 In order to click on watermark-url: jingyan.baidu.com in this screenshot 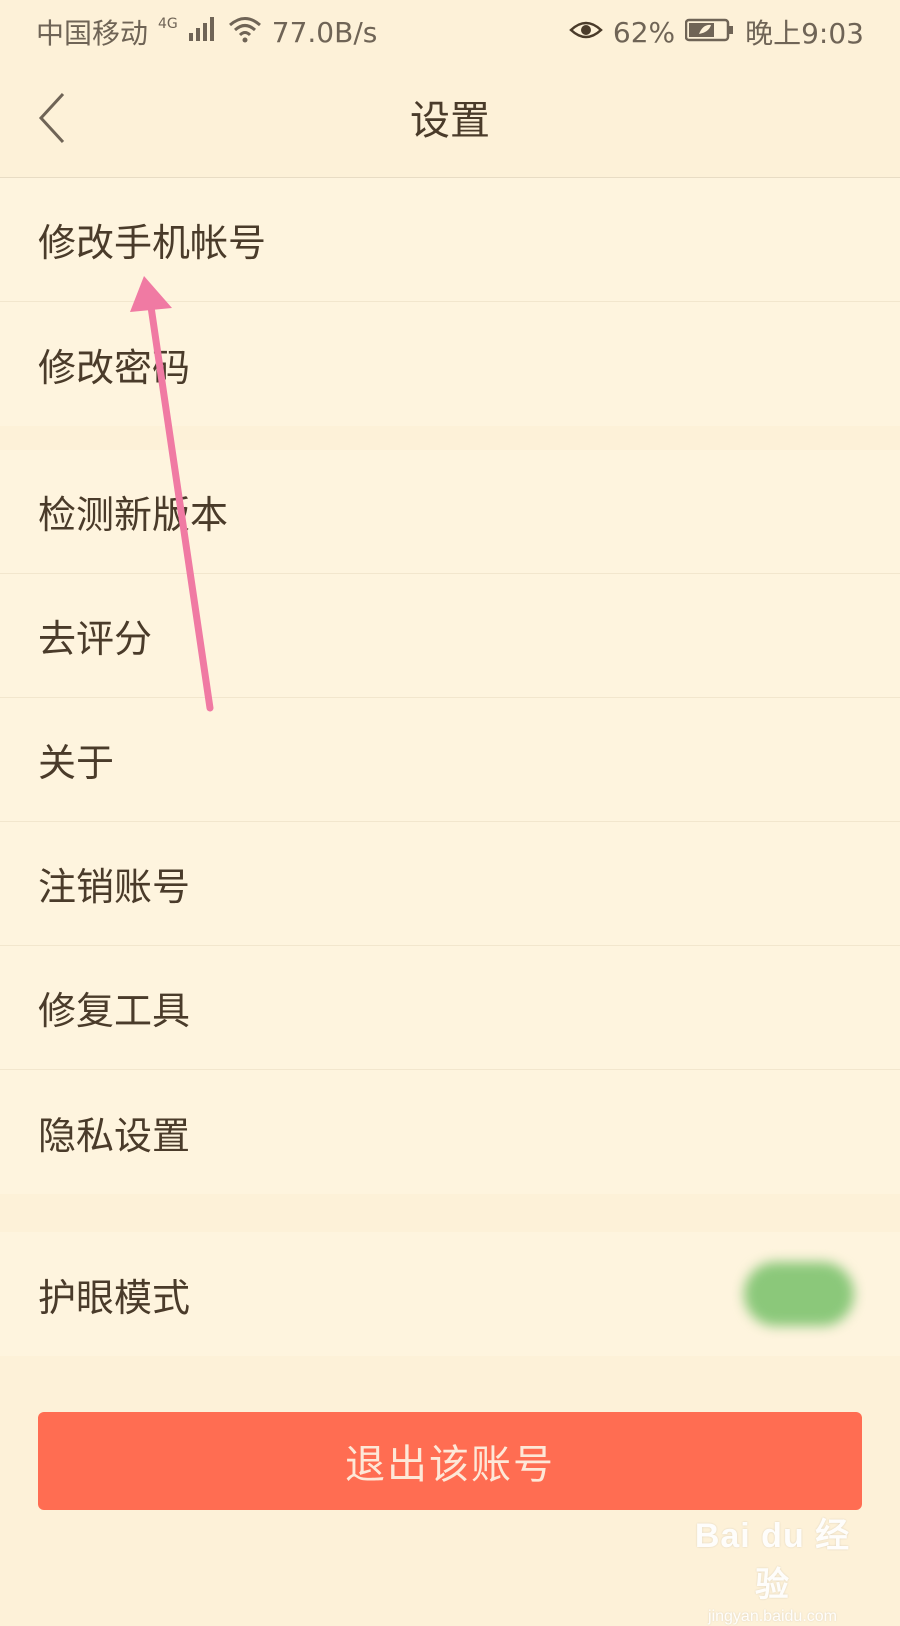, I will do `click(772, 1616)`.